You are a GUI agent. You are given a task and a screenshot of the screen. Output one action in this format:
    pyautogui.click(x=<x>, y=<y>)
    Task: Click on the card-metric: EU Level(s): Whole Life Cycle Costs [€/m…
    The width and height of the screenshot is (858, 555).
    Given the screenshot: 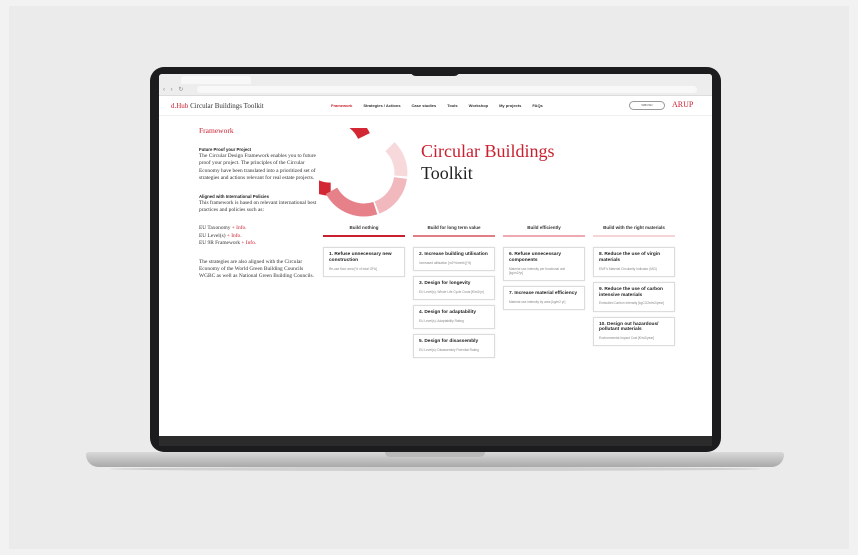 What is the action you would take?
    pyautogui.click(x=451, y=291)
    